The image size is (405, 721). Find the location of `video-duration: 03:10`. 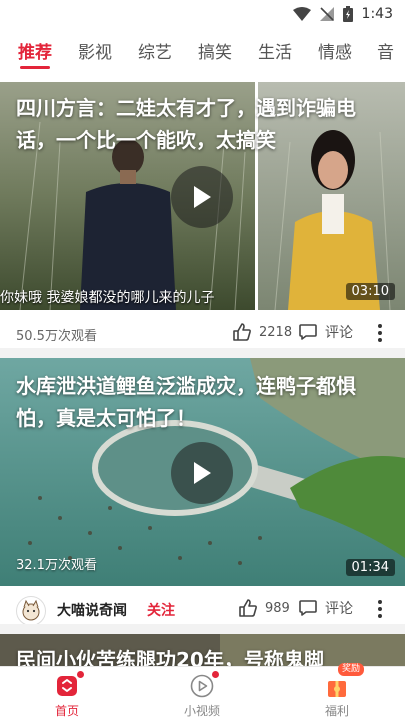

video-duration: 03:10 is located at coordinates (370, 291).